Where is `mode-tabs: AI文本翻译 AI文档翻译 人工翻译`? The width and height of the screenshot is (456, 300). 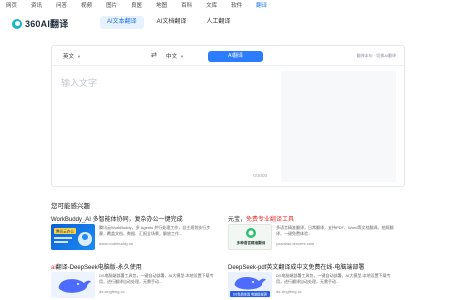
mode-tabs: AI文本翻译 AI文档翻译 人工翻译 is located at coordinates (171, 22).